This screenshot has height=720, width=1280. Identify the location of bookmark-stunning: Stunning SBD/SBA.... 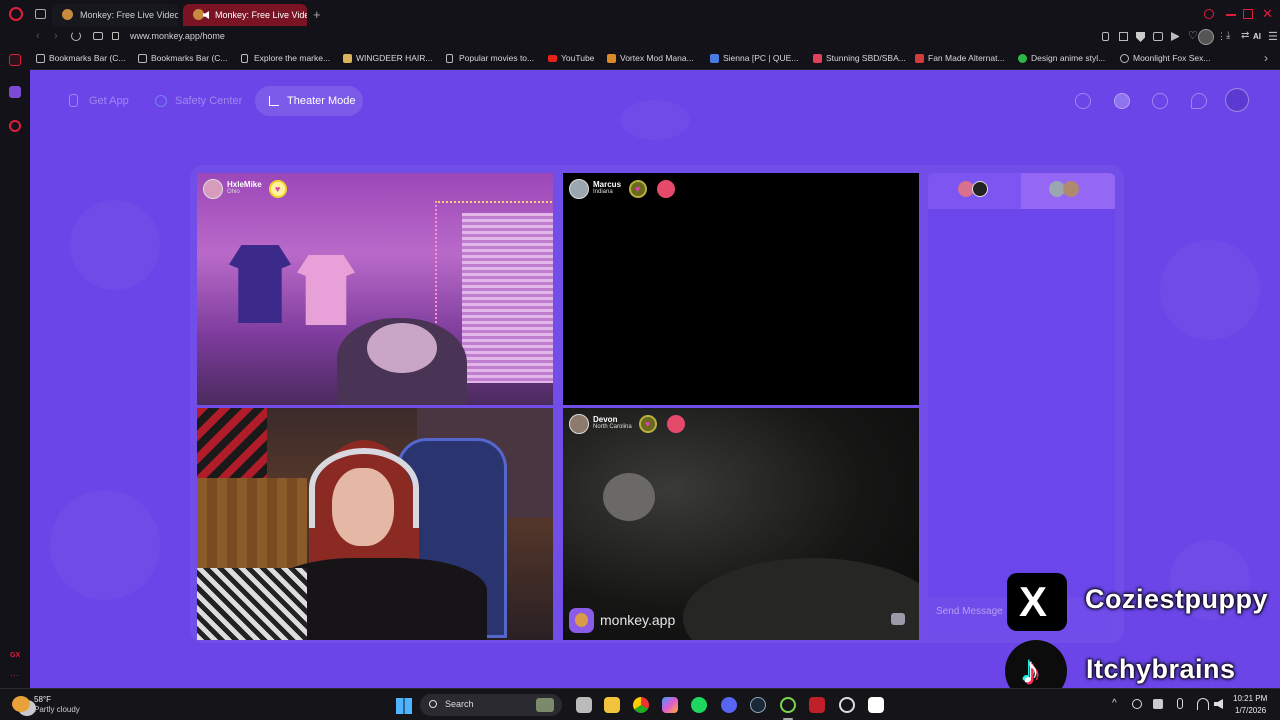
(859, 58).